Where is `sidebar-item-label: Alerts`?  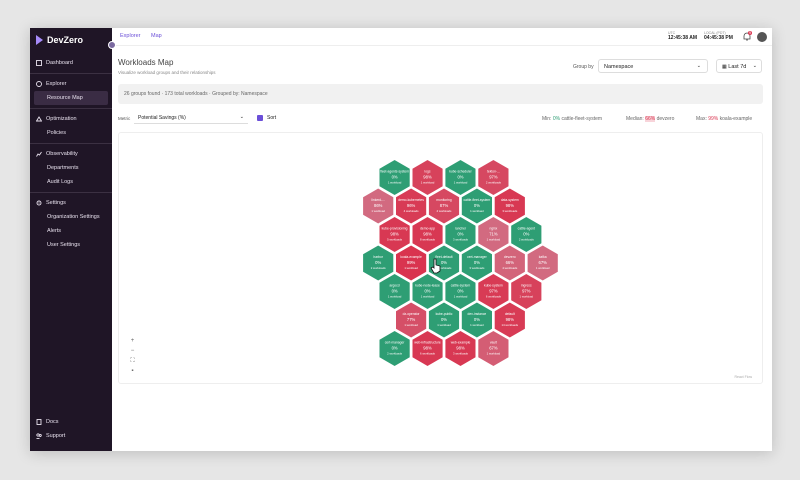 sidebar-item-label: Alerts is located at coordinates (54, 231).